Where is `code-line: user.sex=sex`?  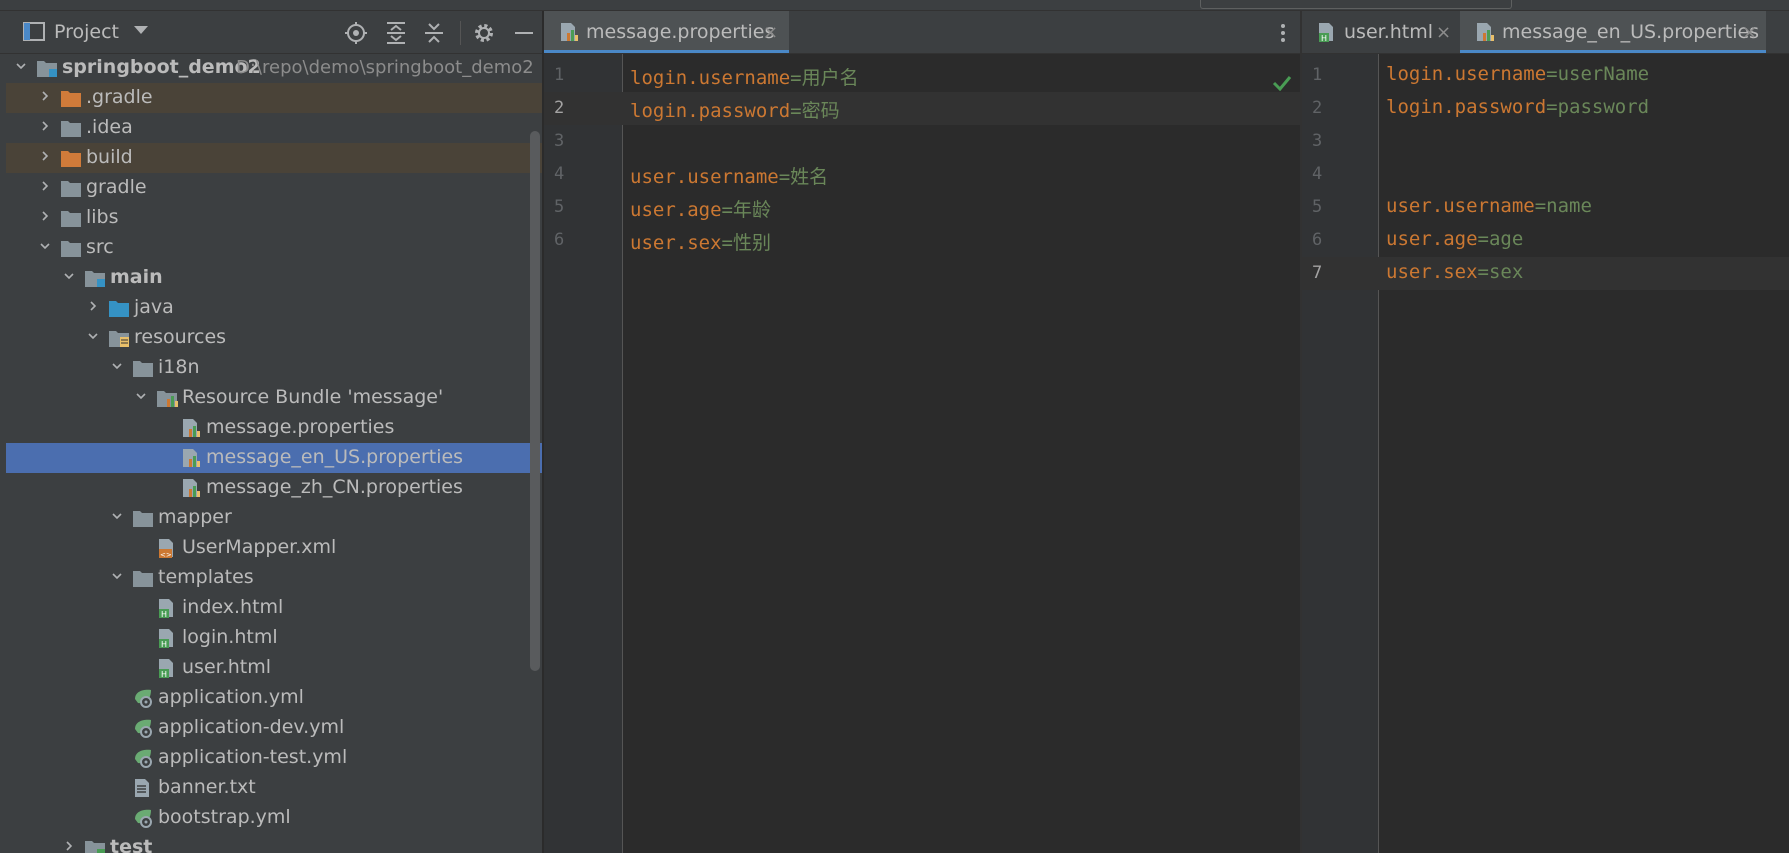 code-line: user.sex=sex is located at coordinates (1454, 272).